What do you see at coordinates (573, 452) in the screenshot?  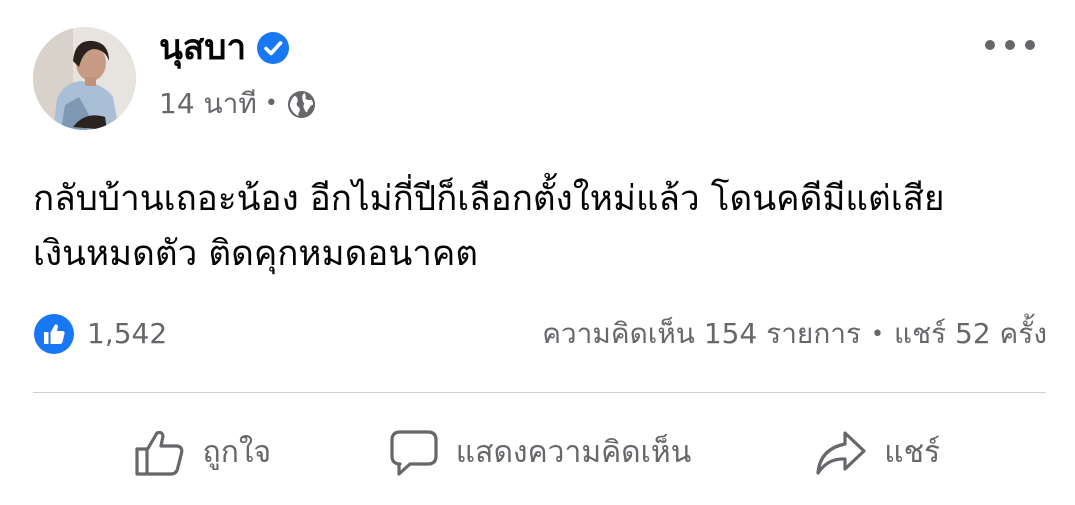 I see `comment-label: แสดงความคิดเห็น` at bounding box center [573, 452].